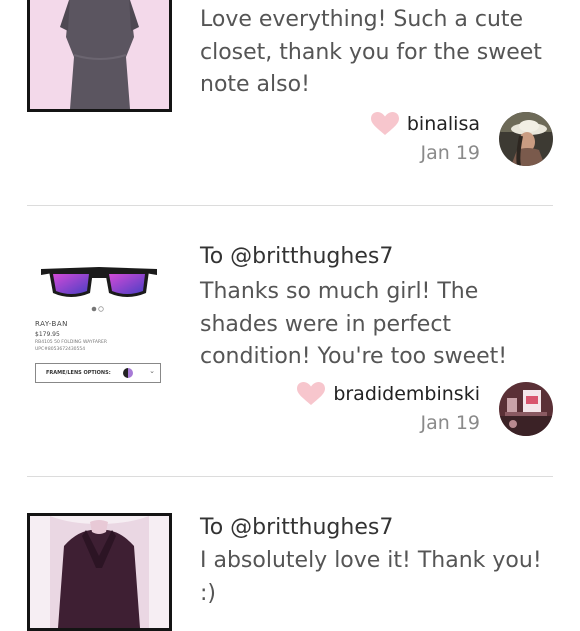 Image resolution: width=580 pixels, height=631 pixels. I want to click on chevron-down-icon: ⌄, so click(152, 371).